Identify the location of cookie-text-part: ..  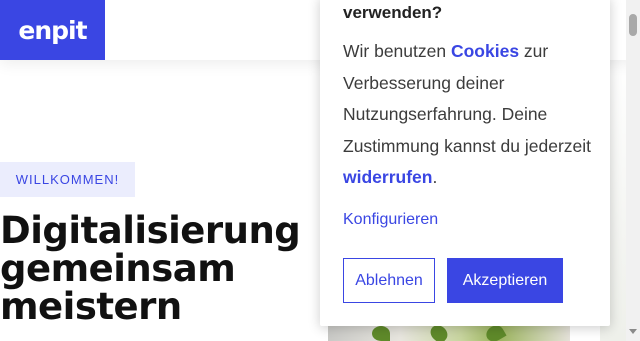
(435, 177).